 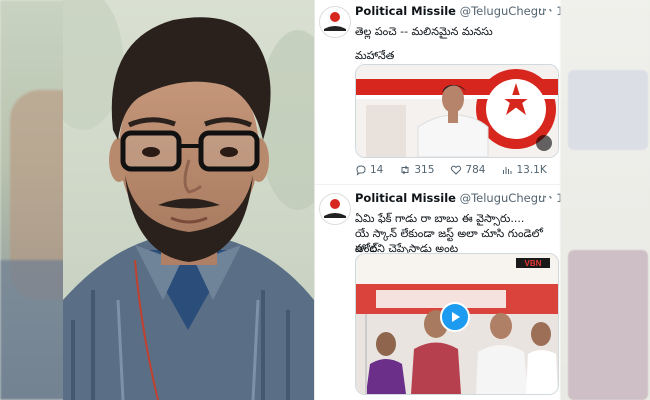 I want to click on play-button, so click(x=455, y=317).